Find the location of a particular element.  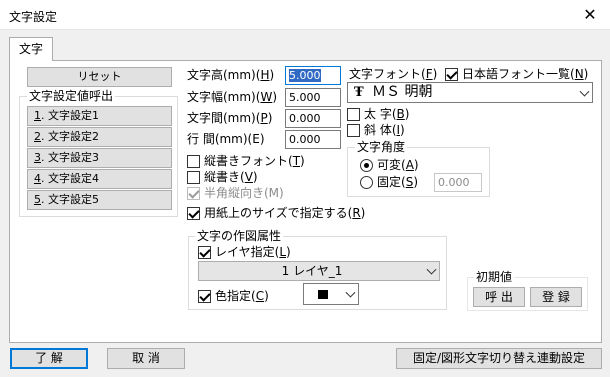

preset-button-4: 4. 文字設定4 is located at coordinates (99, 179).